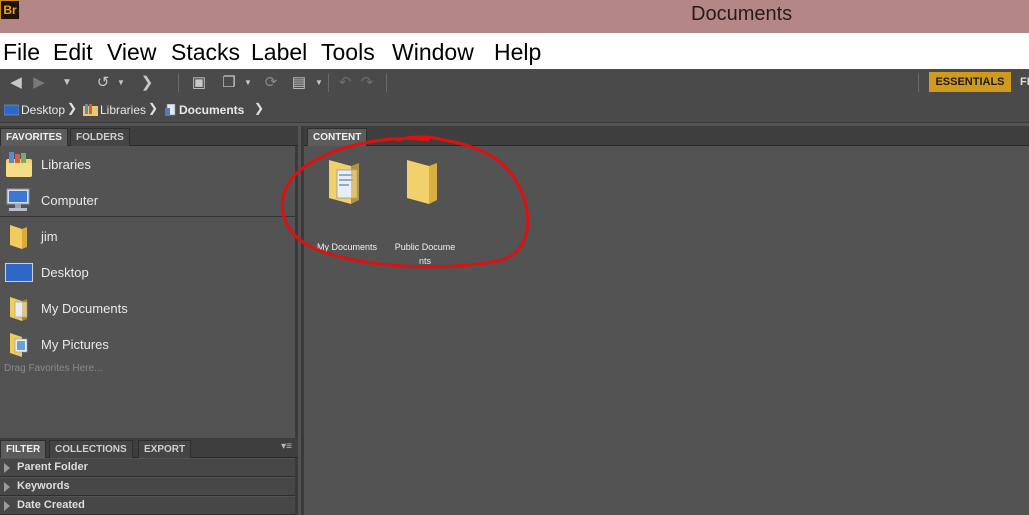  I want to click on content-item-public-documents: Public Docume nts, so click(425, 213).